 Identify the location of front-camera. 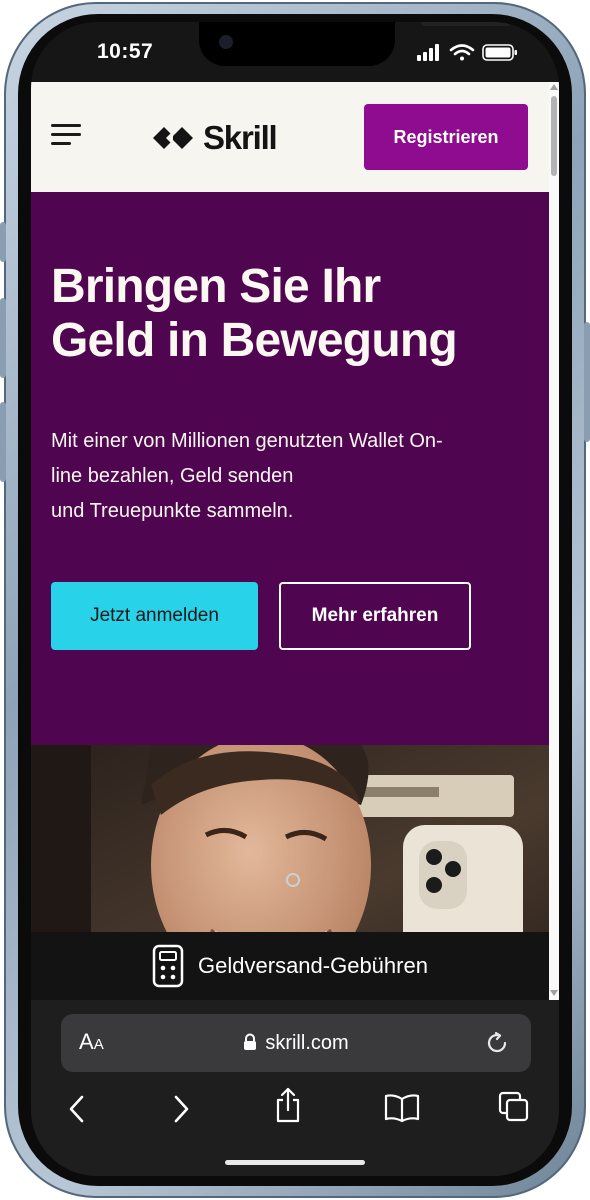
(226, 42).